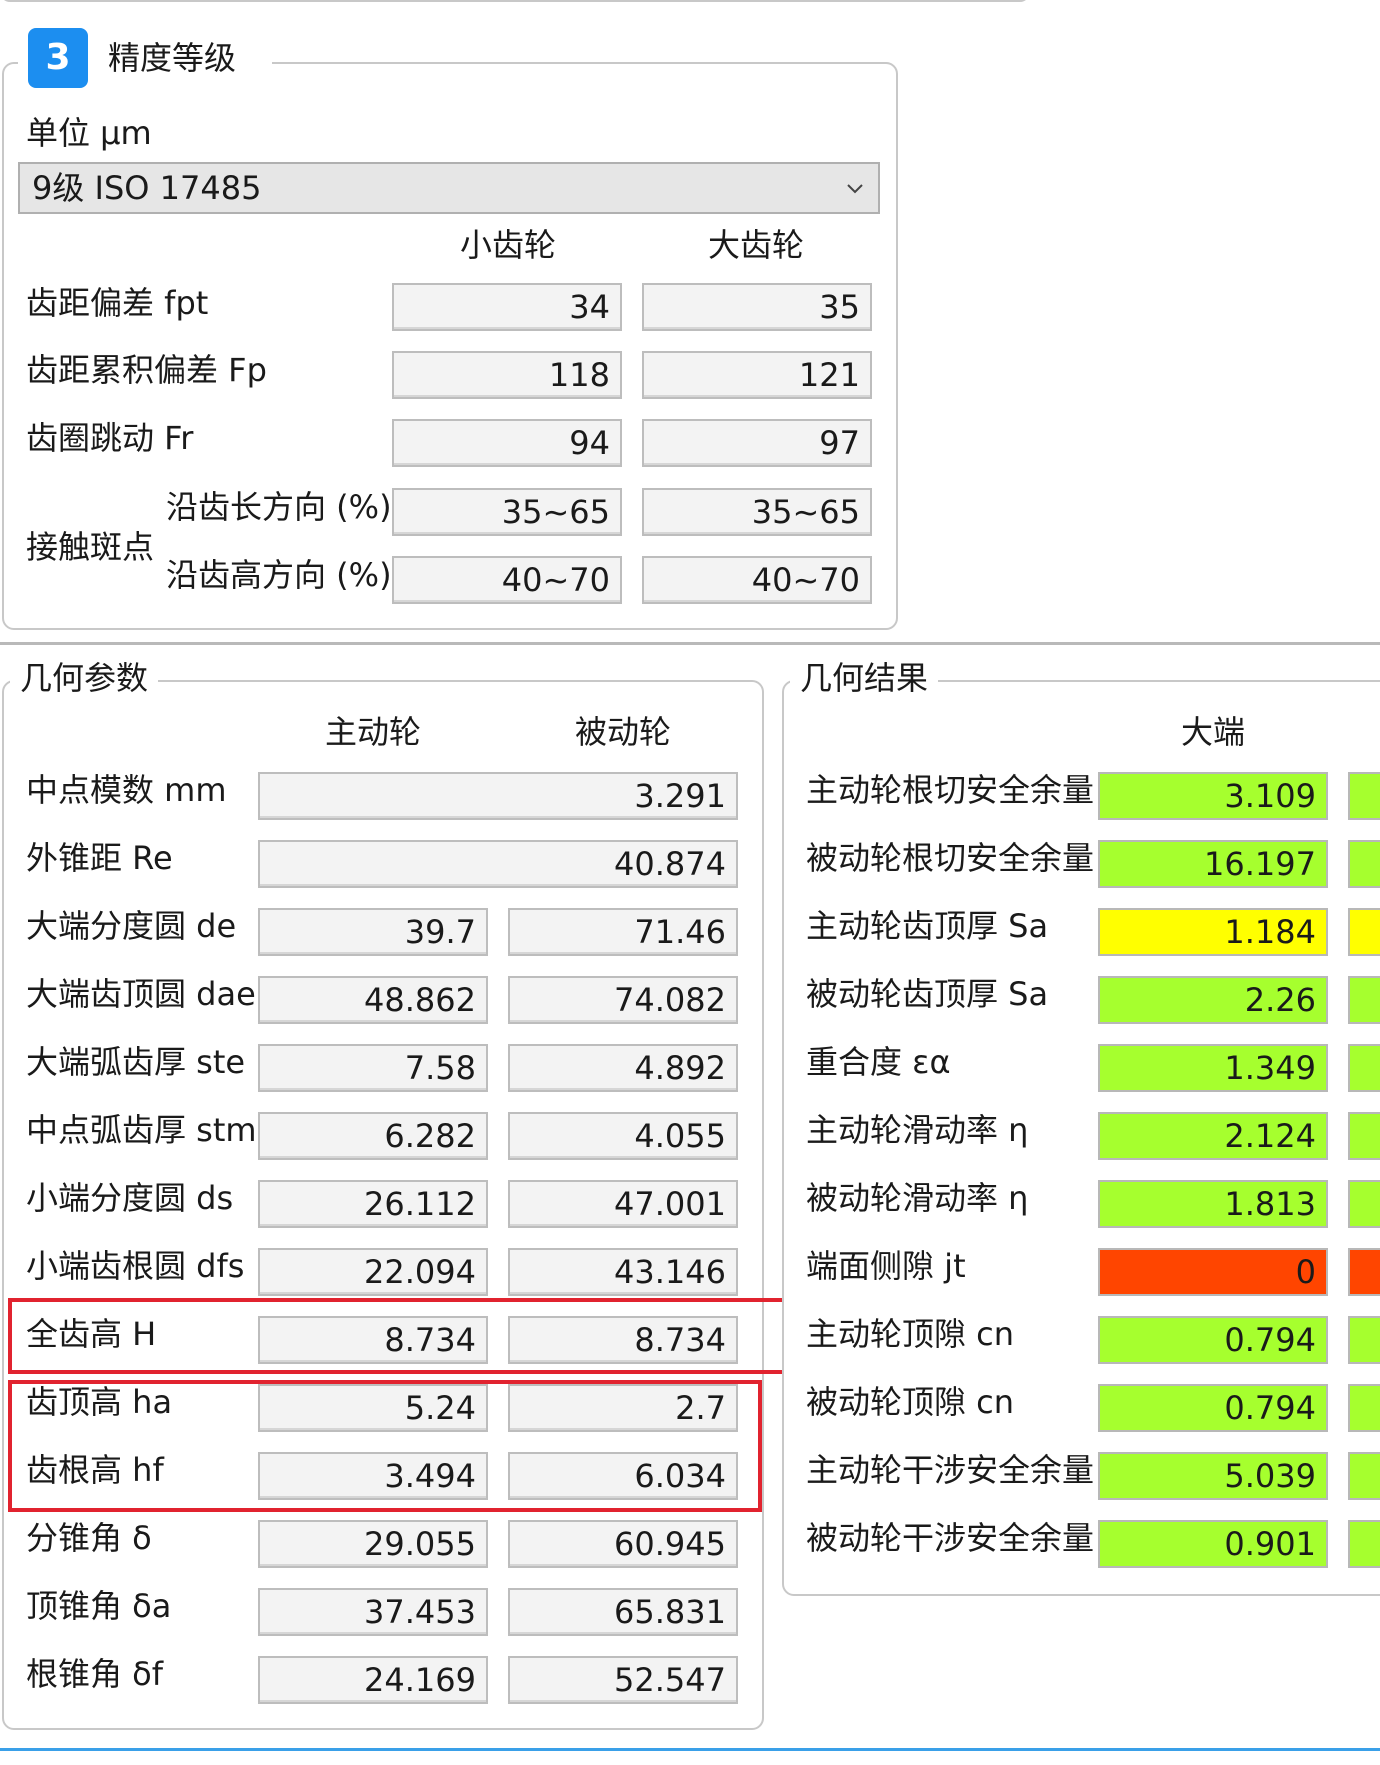 The image size is (1380, 1765). I want to click on col-header-big-end: 大端, so click(1212, 732).